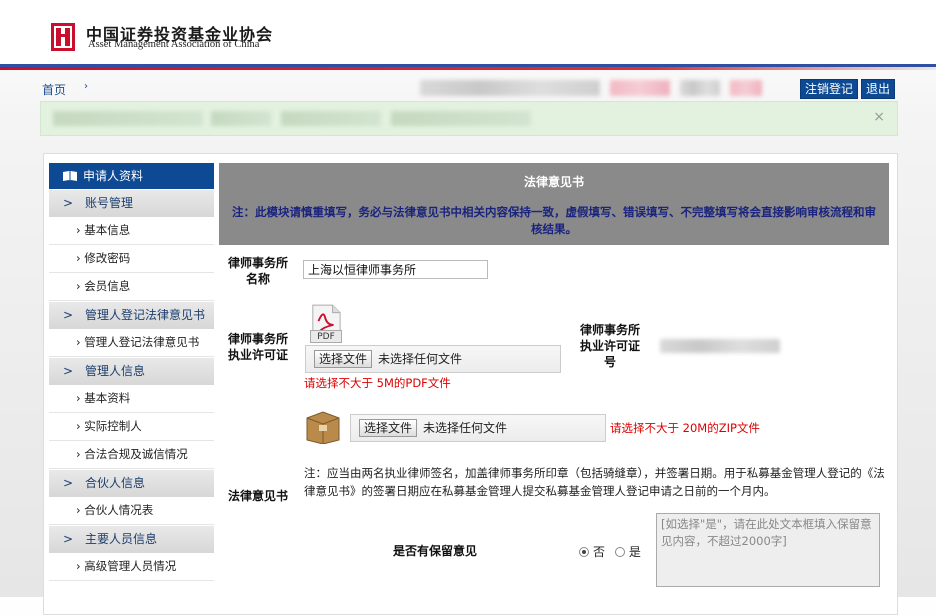 The image size is (936, 615). Describe the element at coordinates (131, 287) in the screenshot. I see `sidebar-item-member-info: › 会员信息` at that location.